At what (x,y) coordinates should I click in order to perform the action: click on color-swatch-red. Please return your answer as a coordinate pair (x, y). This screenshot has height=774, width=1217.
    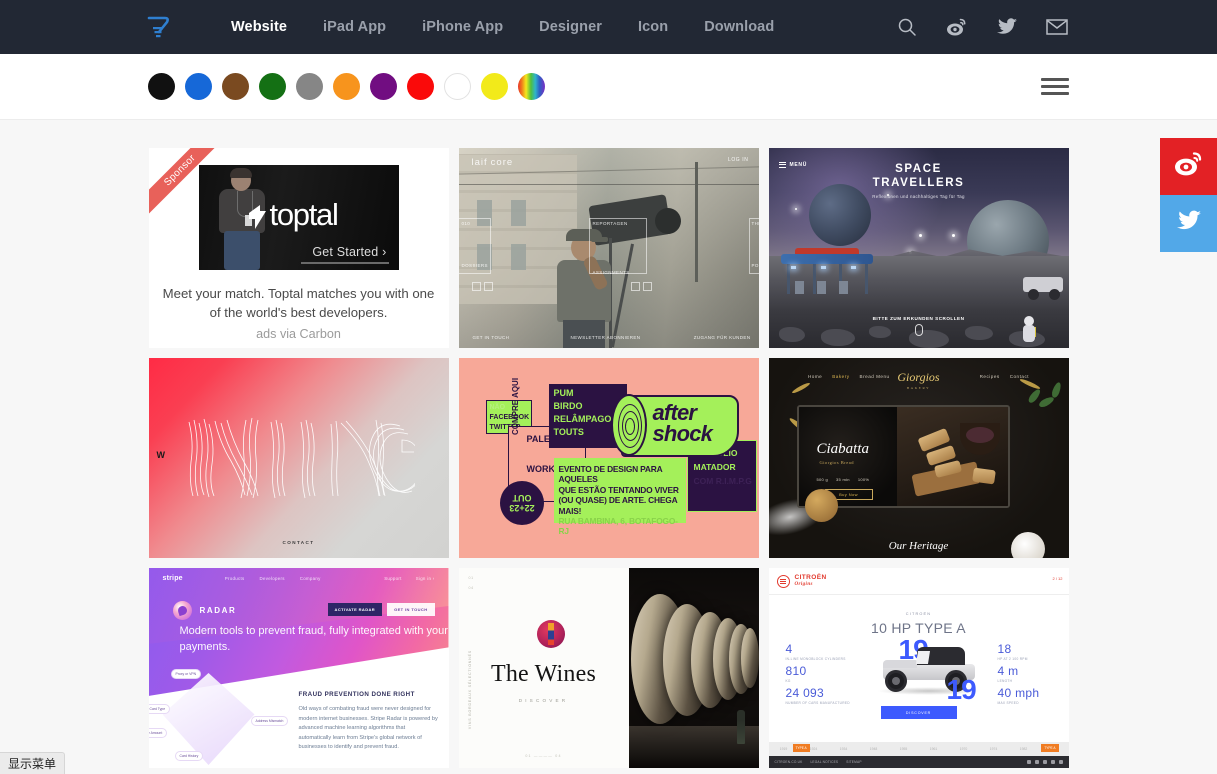
    Looking at the image, I should click on (420, 86).